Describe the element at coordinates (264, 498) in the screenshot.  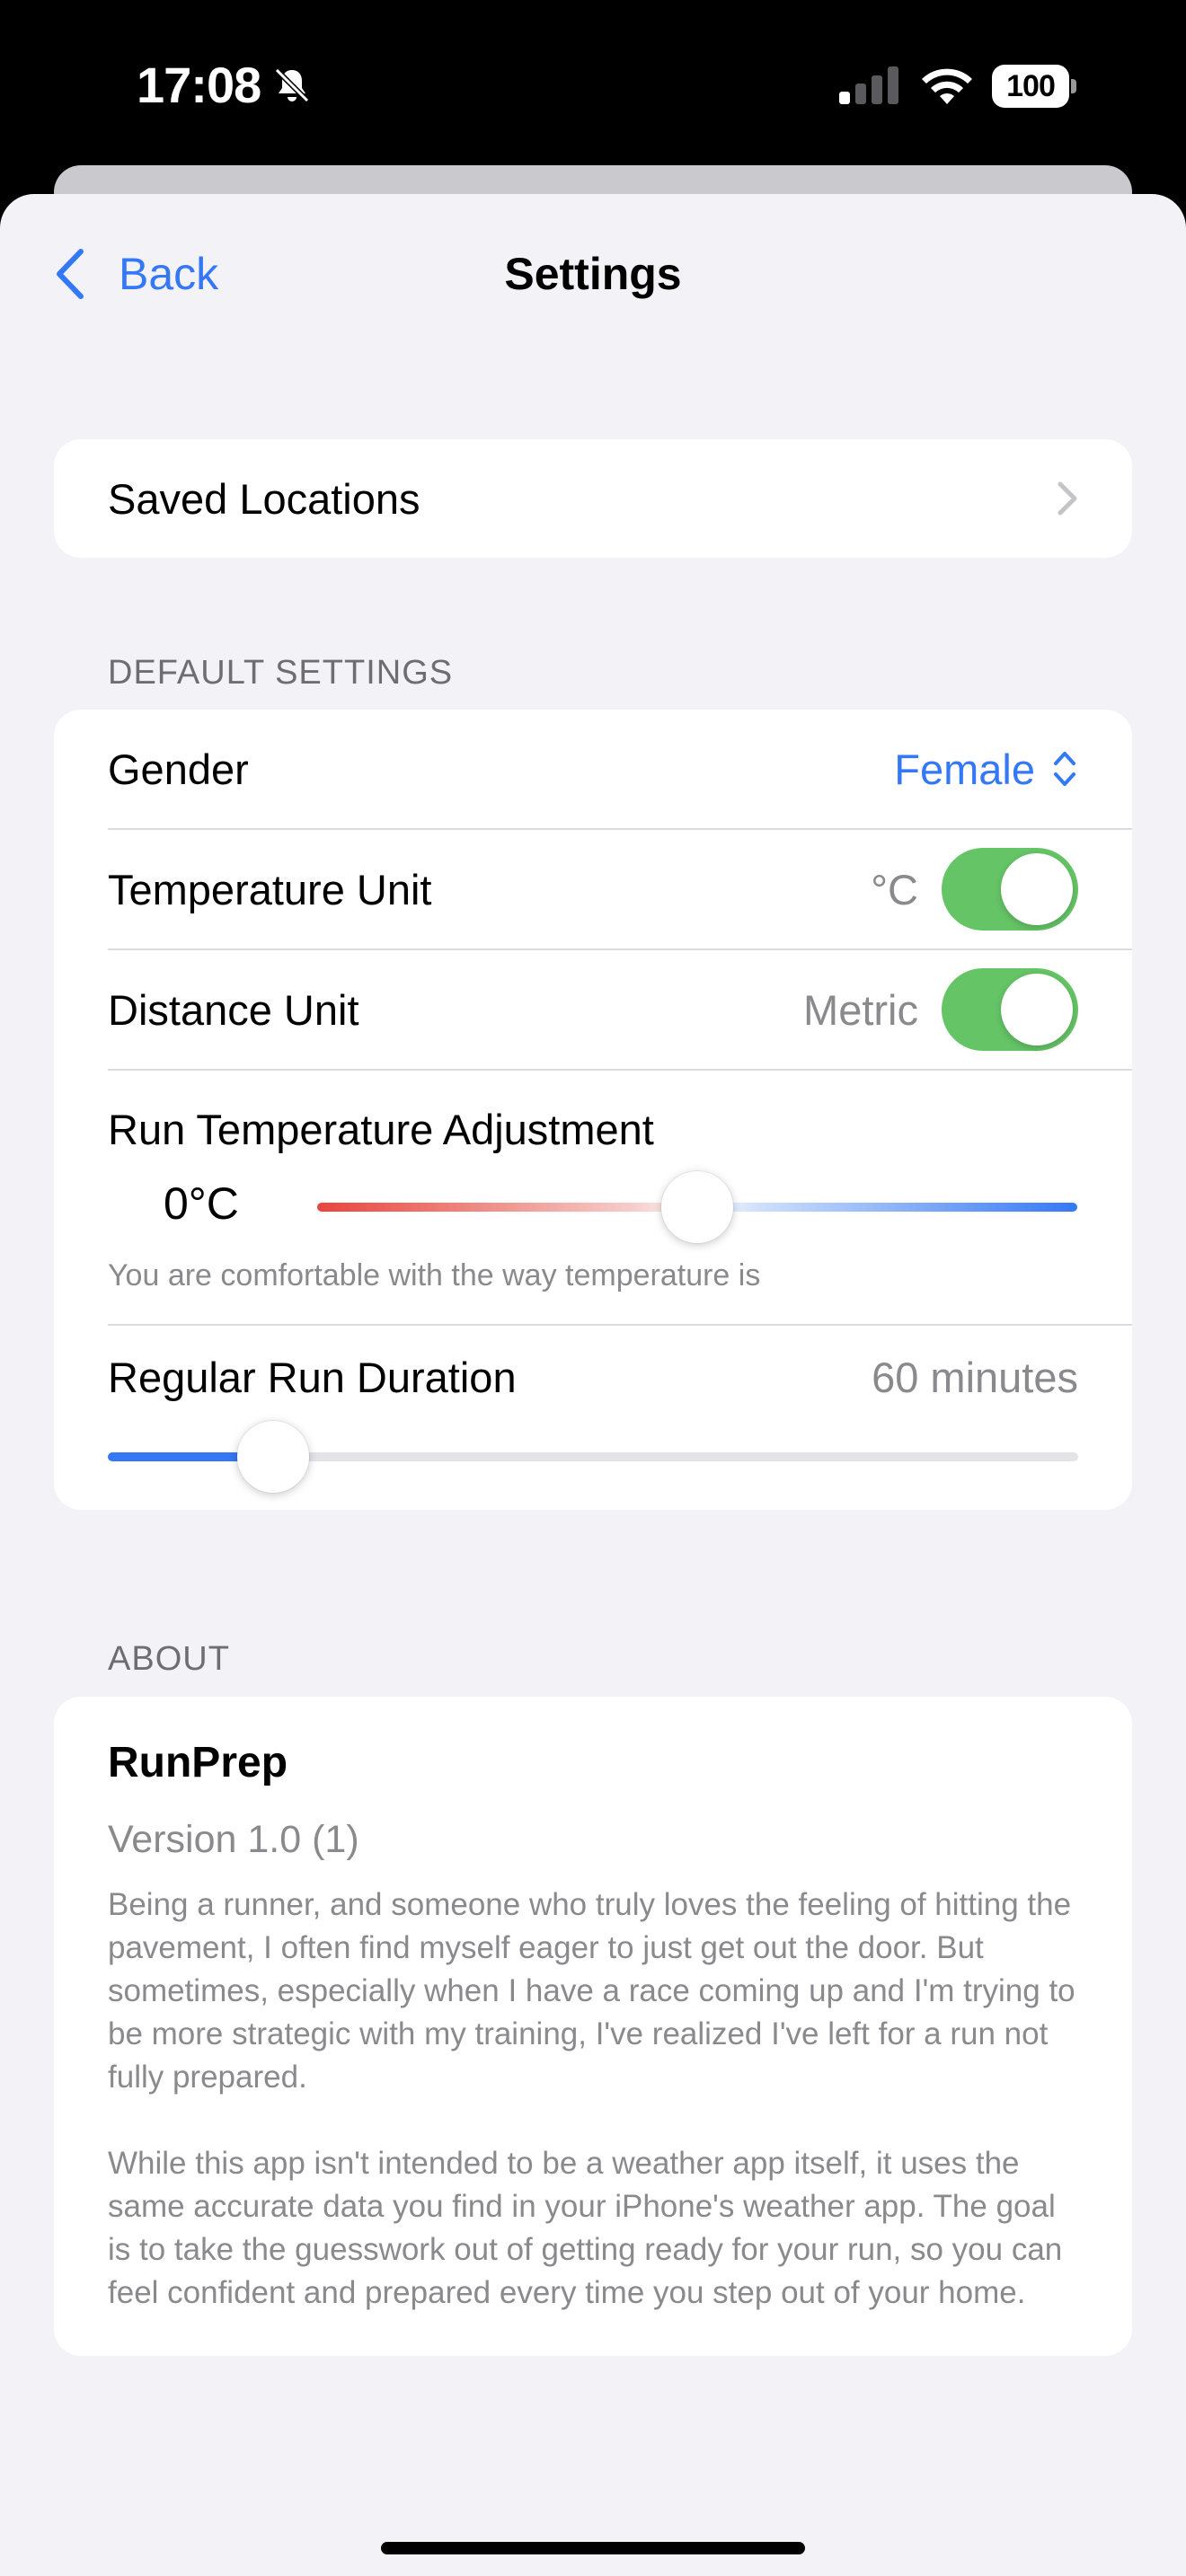
I see `saved-locations-label: Saved Locations` at that location.